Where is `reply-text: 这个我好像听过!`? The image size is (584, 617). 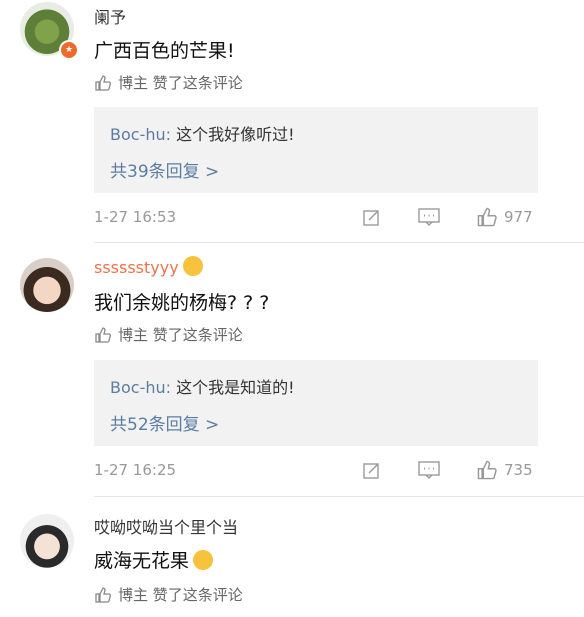
reply-text: 这个我好像听过! is located at coordinates (235, 134).